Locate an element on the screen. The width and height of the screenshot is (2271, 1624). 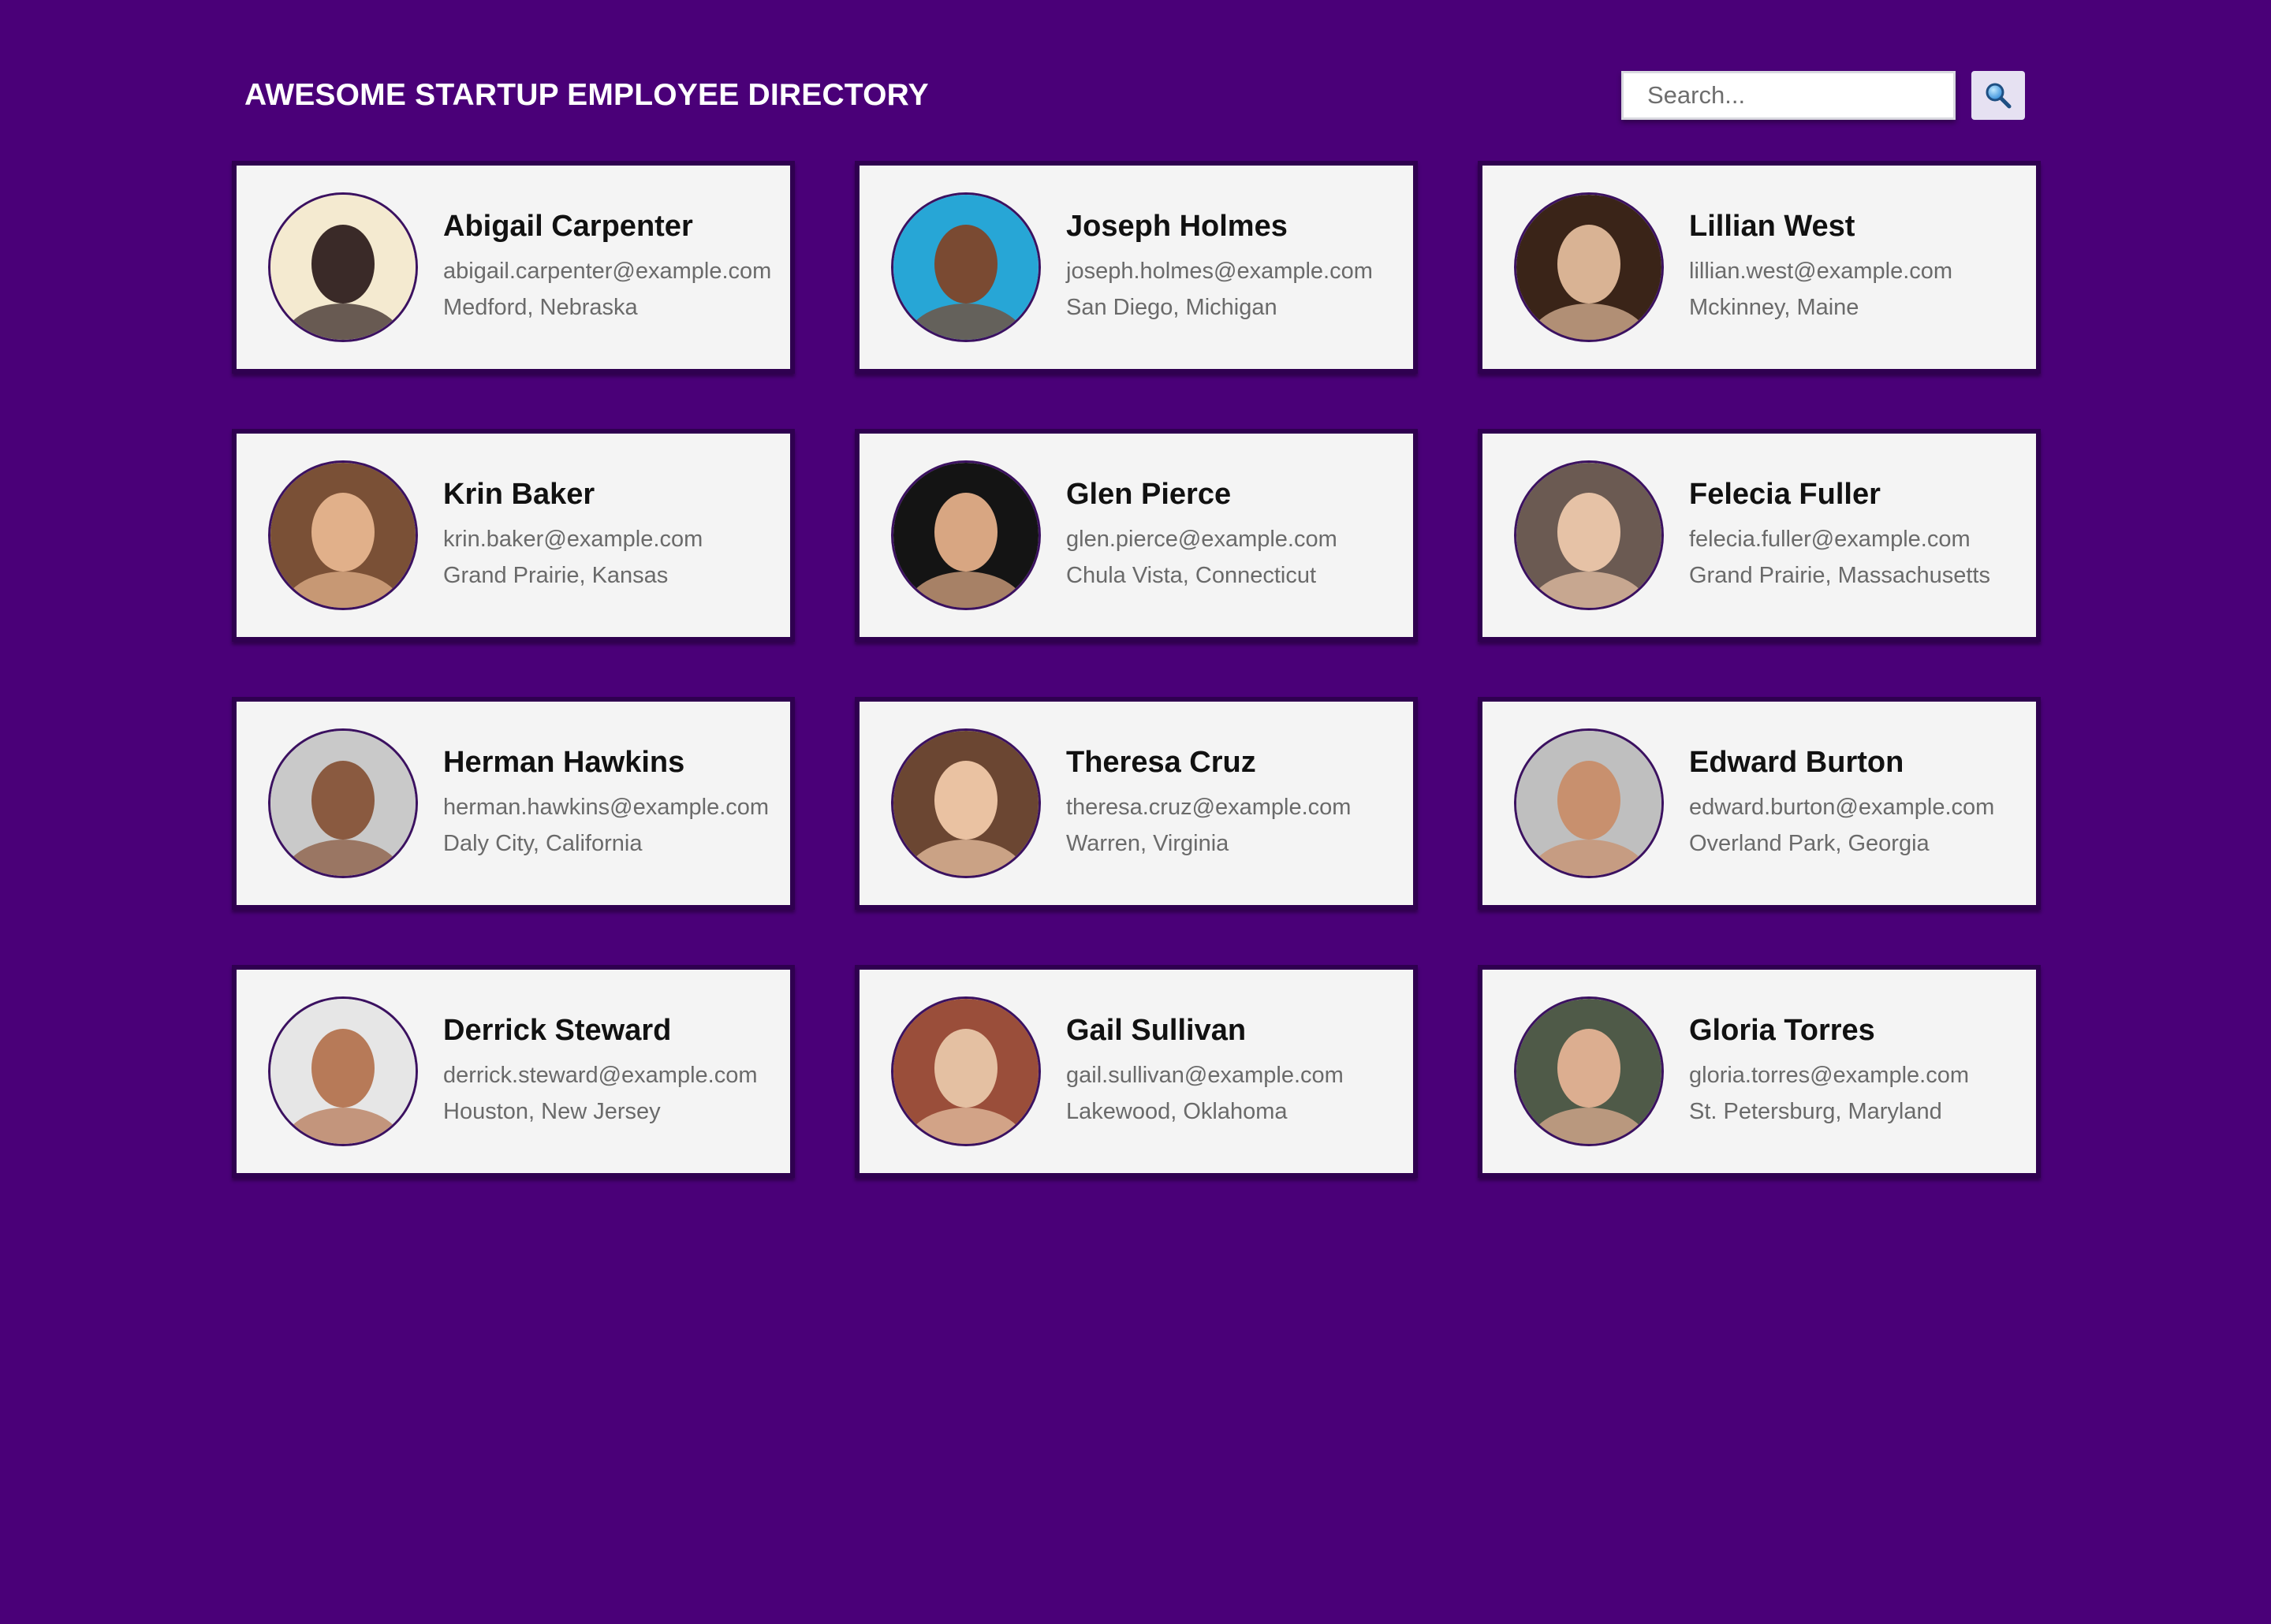
employee-location: Overland Park, Georgia is located at coordinates (1810, 843).